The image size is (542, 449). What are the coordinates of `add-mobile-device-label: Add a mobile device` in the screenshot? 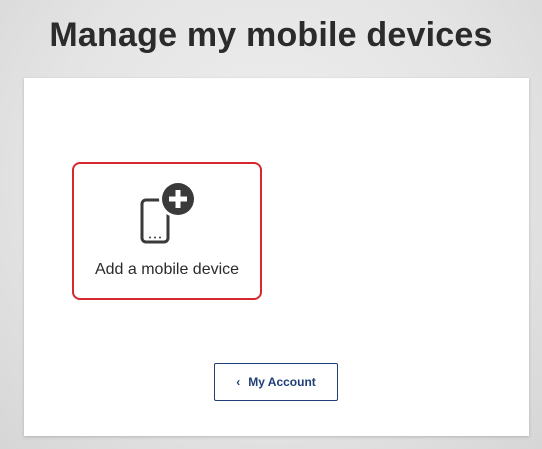 It's located at (167, 269).